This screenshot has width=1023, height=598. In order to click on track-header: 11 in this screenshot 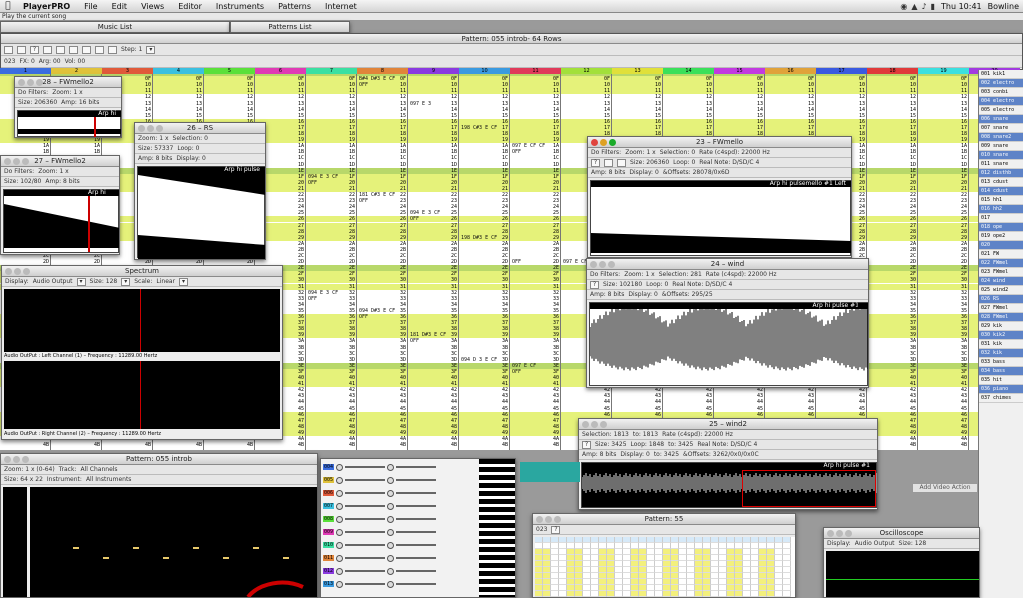, I will do `click(535, 71)`.